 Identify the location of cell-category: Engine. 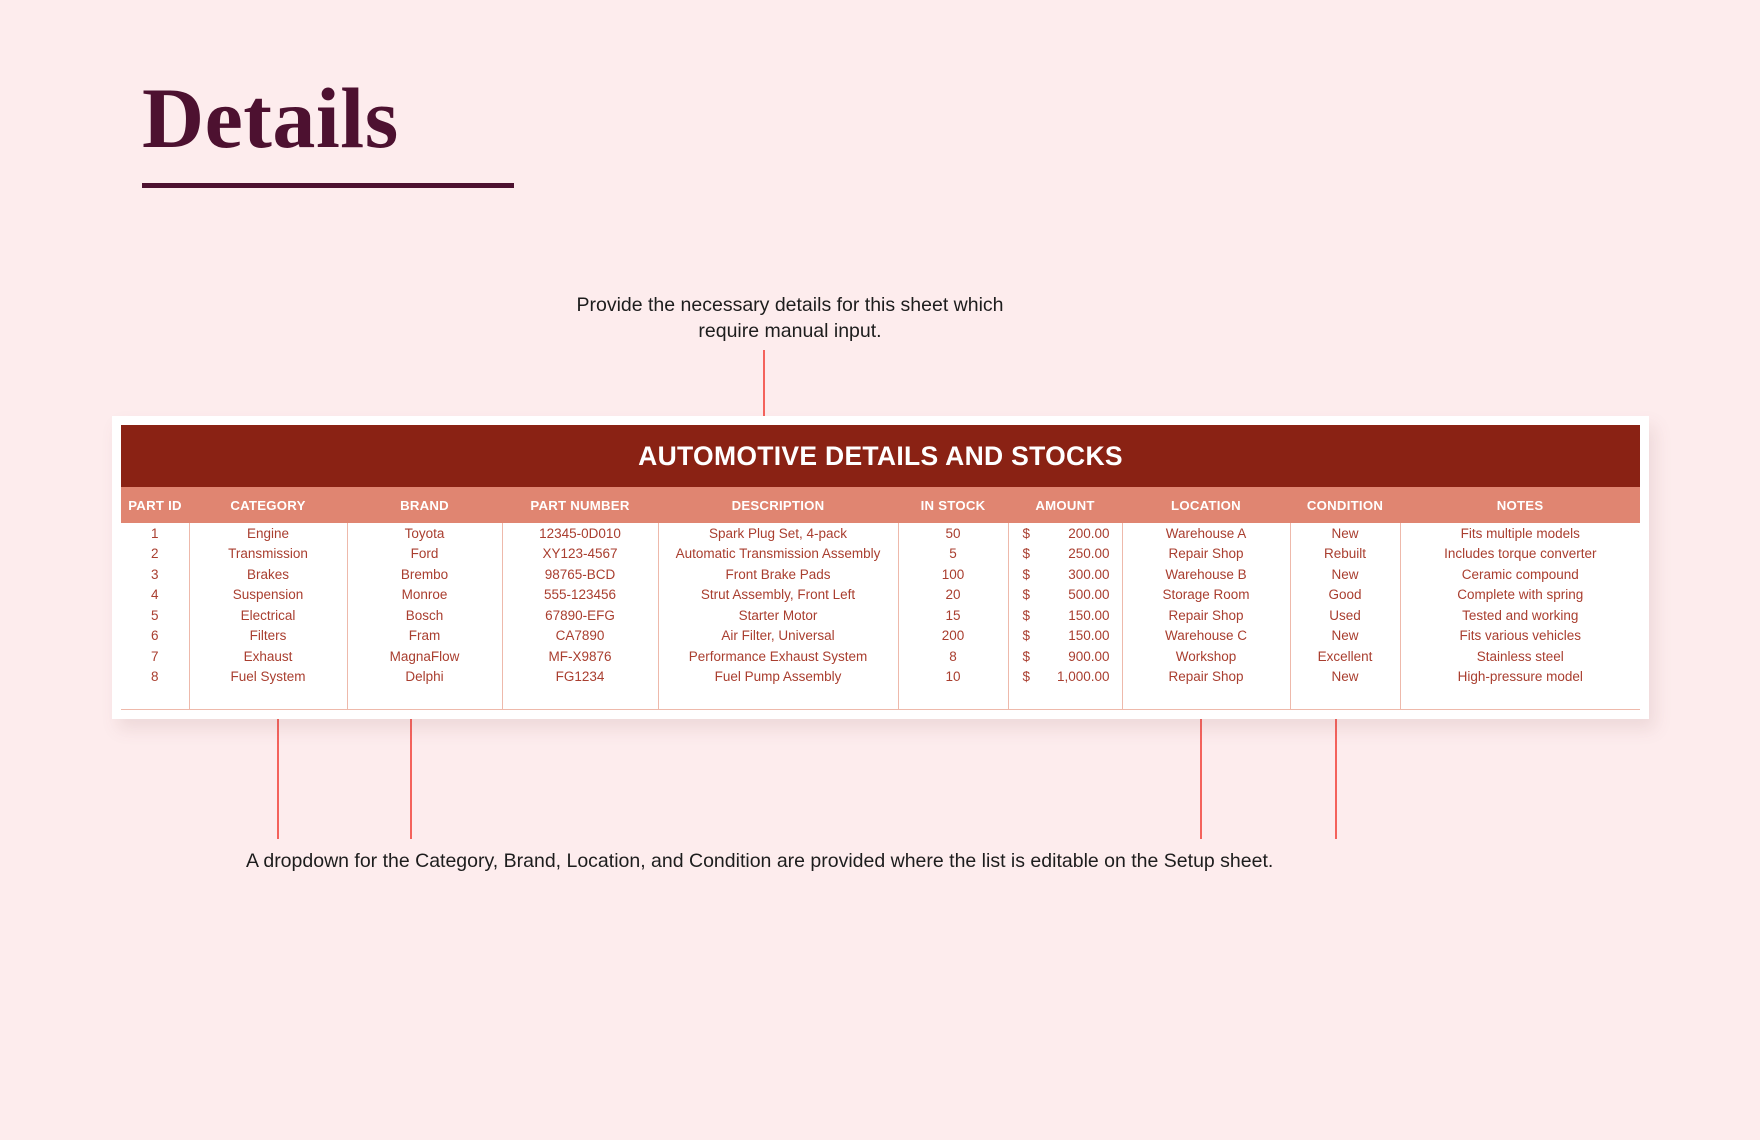
(268, 533).